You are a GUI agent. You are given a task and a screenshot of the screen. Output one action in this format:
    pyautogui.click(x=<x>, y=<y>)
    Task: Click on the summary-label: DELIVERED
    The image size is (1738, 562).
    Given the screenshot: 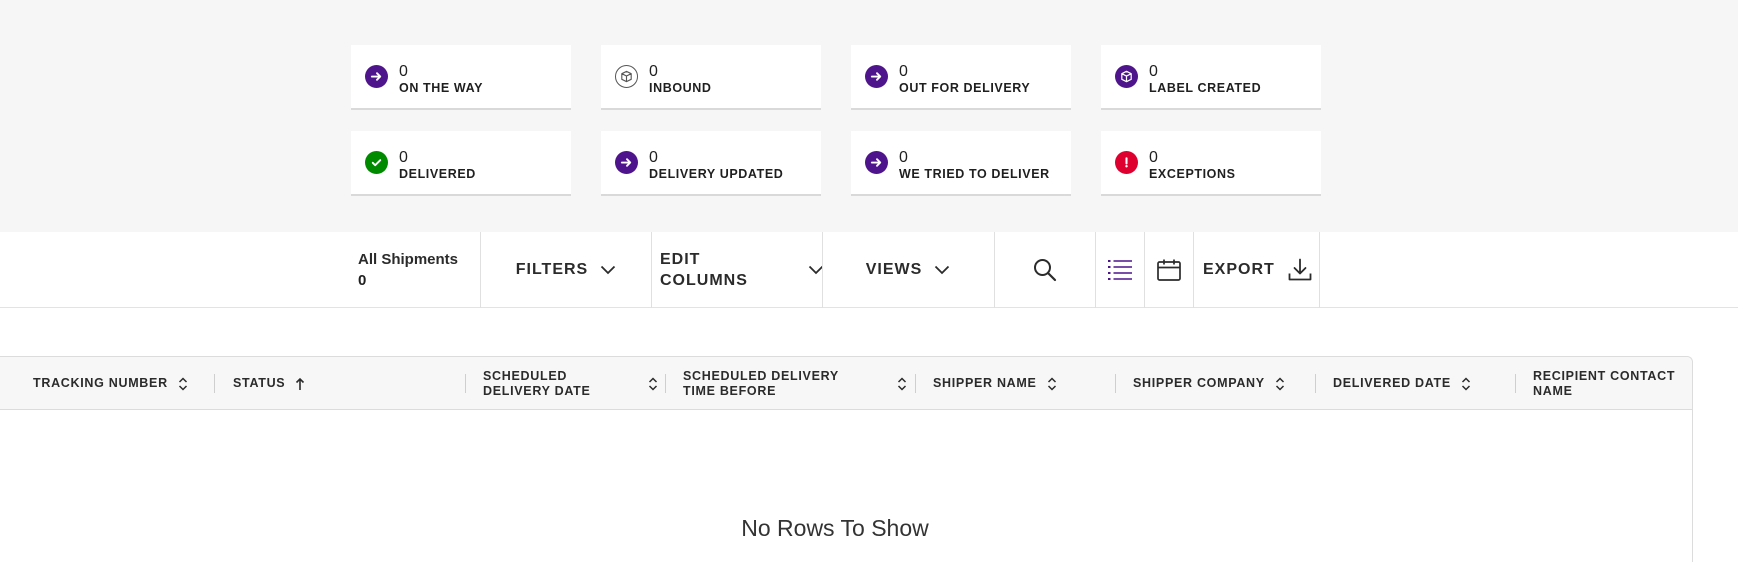 What is the action you would take?
    pyautogui.click(x=437, y=174)
    